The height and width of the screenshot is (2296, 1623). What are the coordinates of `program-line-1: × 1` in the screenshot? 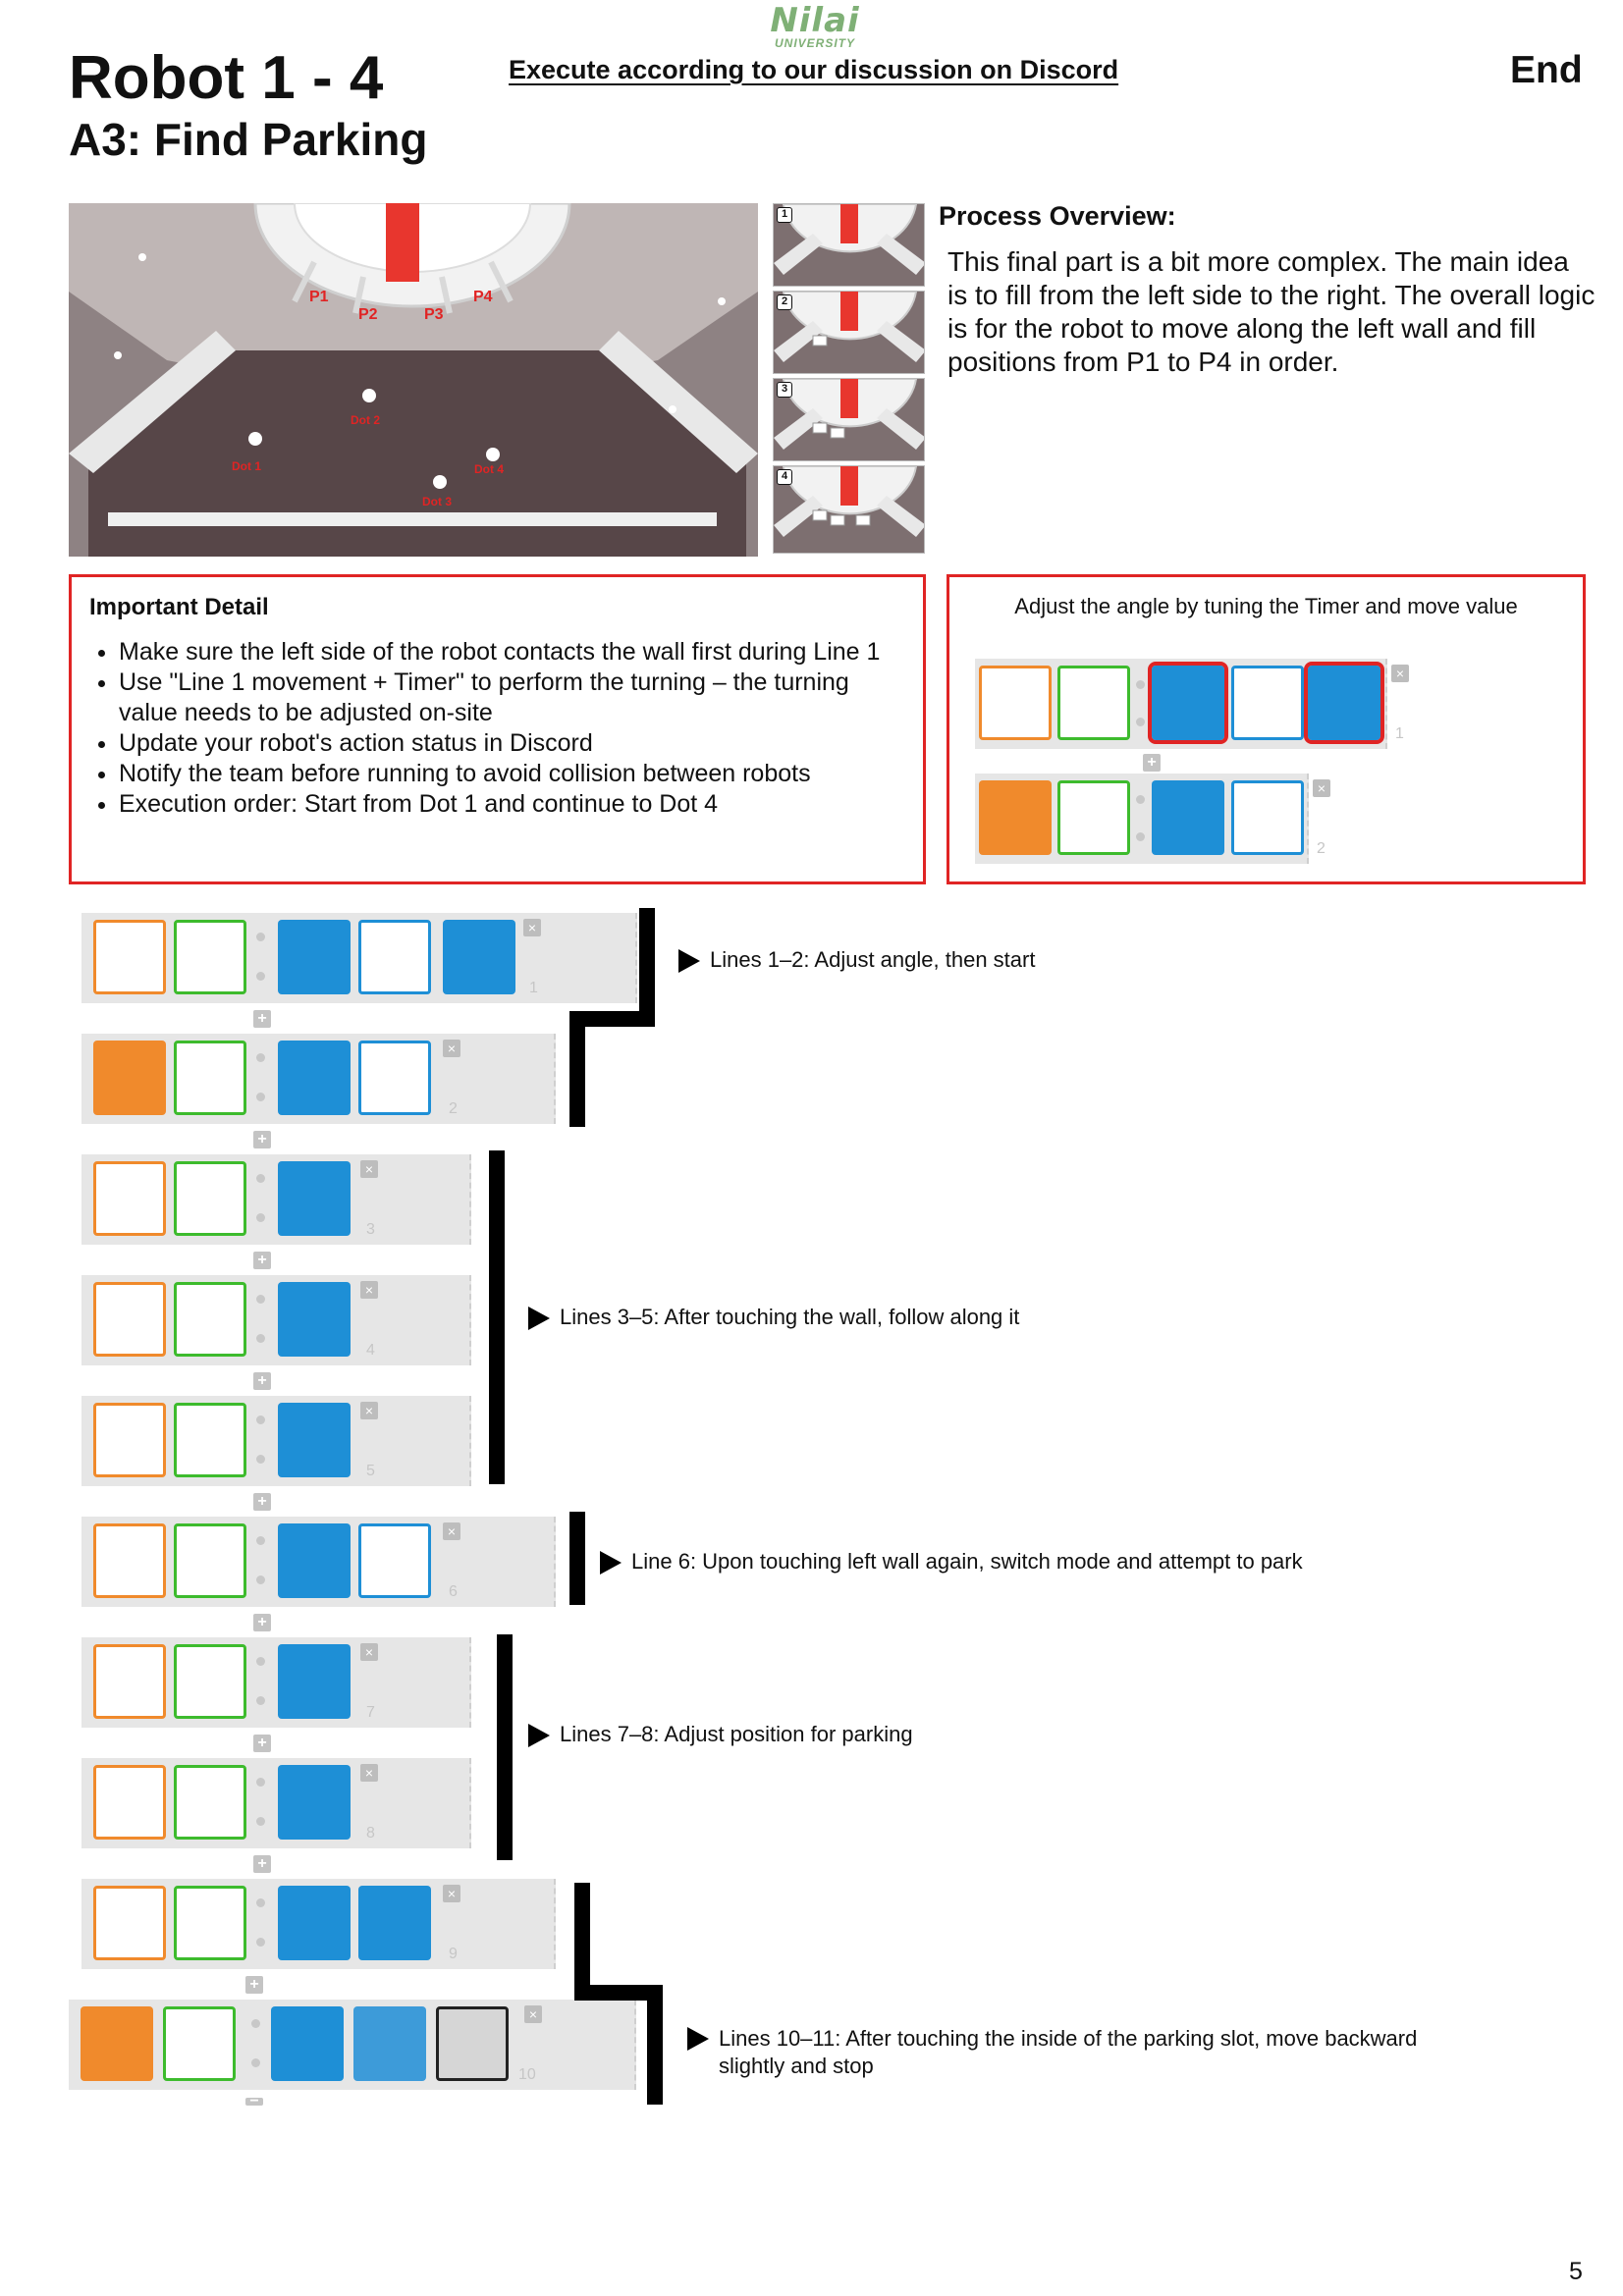 It's located at (359, 958).